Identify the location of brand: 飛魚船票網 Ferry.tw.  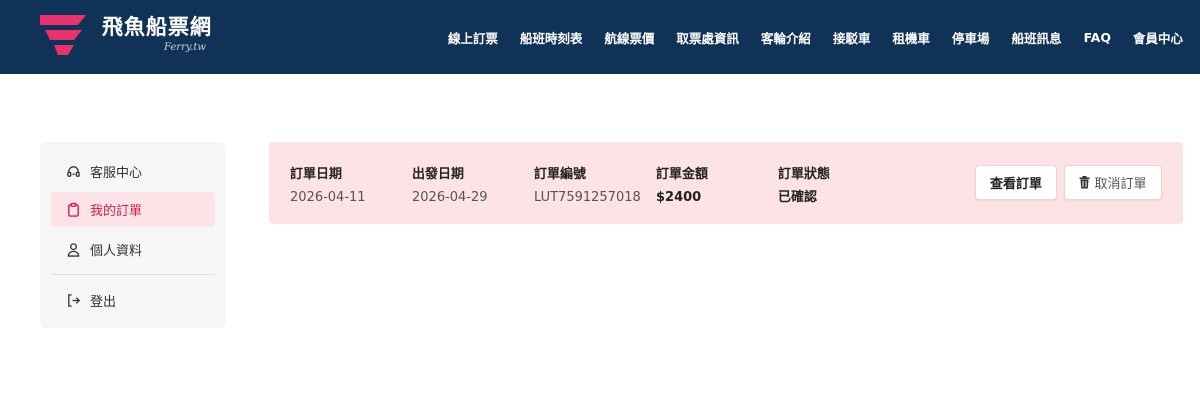
(157, 33).